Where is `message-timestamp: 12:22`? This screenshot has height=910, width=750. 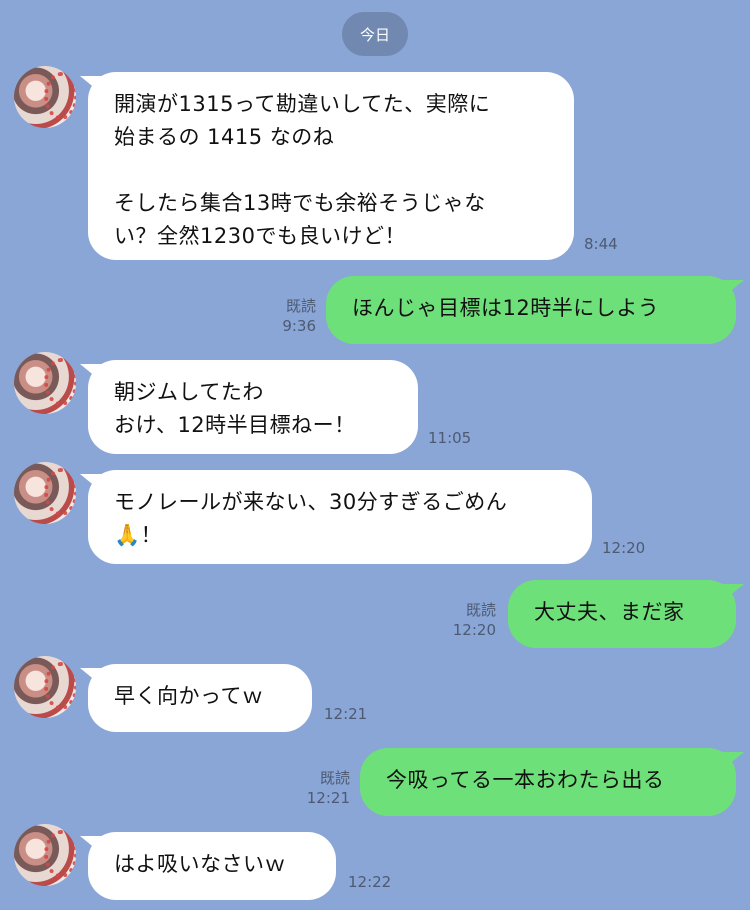 message-timestamp: 12:22 is located at coordinates (370, 882).